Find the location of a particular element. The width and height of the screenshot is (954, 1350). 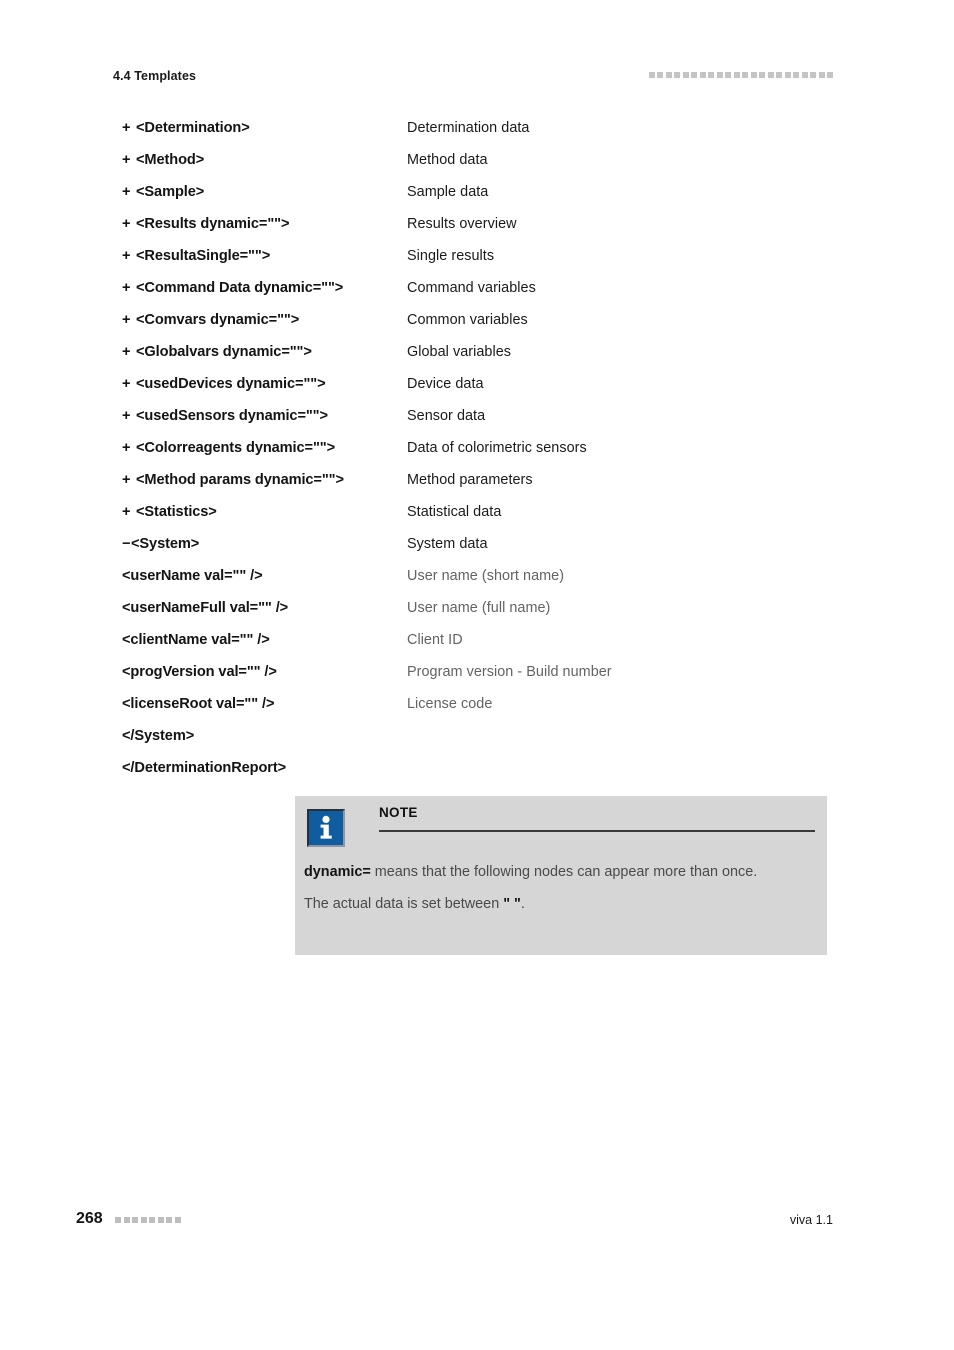

xml-node-tag-text: <Sample> is located at coordinates (170, 192).